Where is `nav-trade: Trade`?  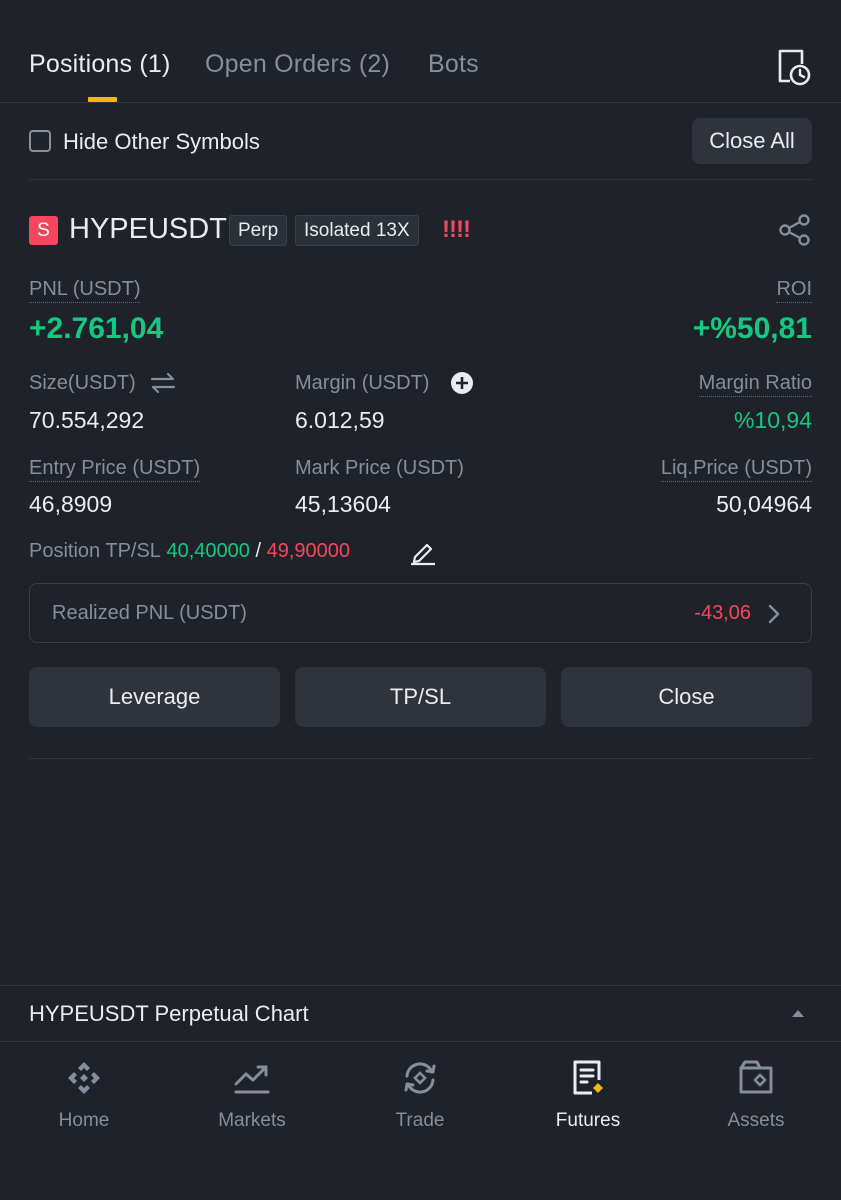
nav-trade: Trade is located at coordinates (420, 1121).